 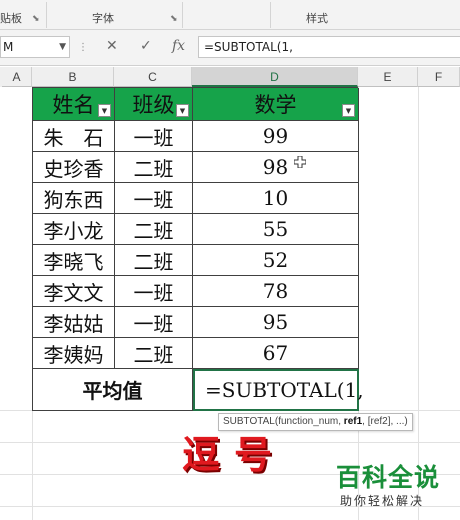 What do you see at coordinates (276, 353) in the screenshot?
I see `cell-math: 67` at bounding box center [276, 353].